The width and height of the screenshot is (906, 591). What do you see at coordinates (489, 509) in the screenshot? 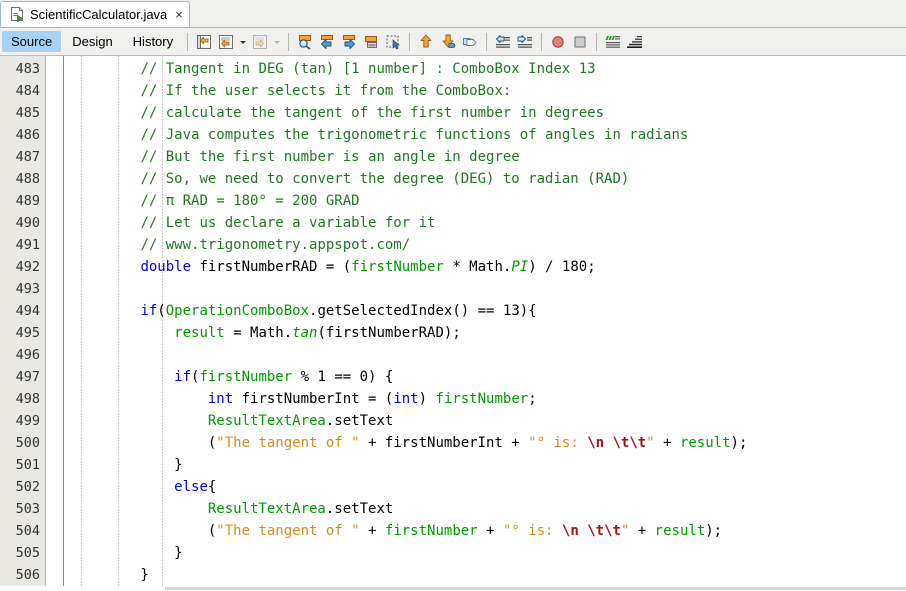
I see `code-line: ResultTextArea.setText` at bounding box center [489, 509].